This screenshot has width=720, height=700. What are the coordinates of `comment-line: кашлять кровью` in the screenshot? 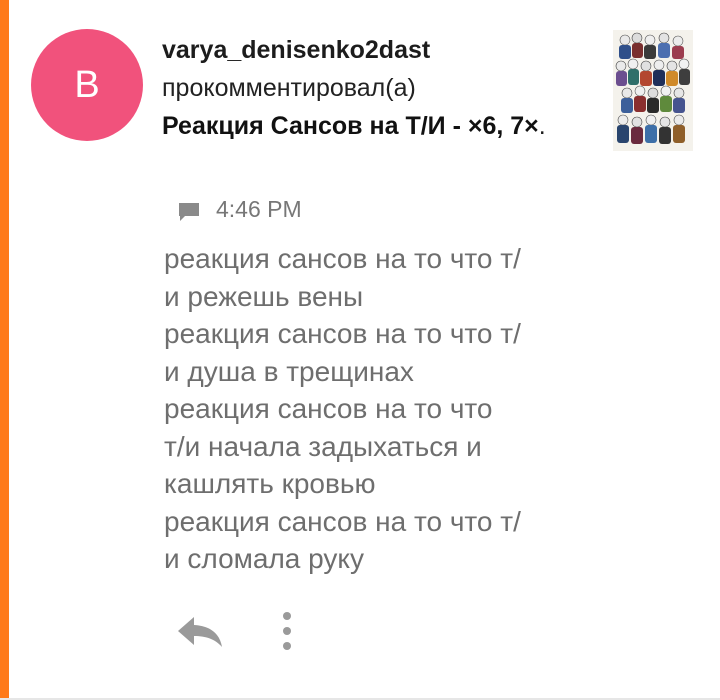 It's located at (270, 483).